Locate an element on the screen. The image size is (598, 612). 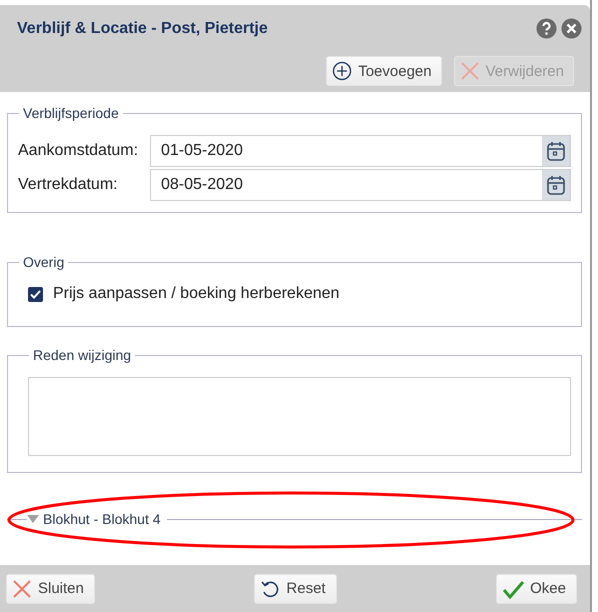
add-button: Toevoegen is located at coordinates (384, 71).